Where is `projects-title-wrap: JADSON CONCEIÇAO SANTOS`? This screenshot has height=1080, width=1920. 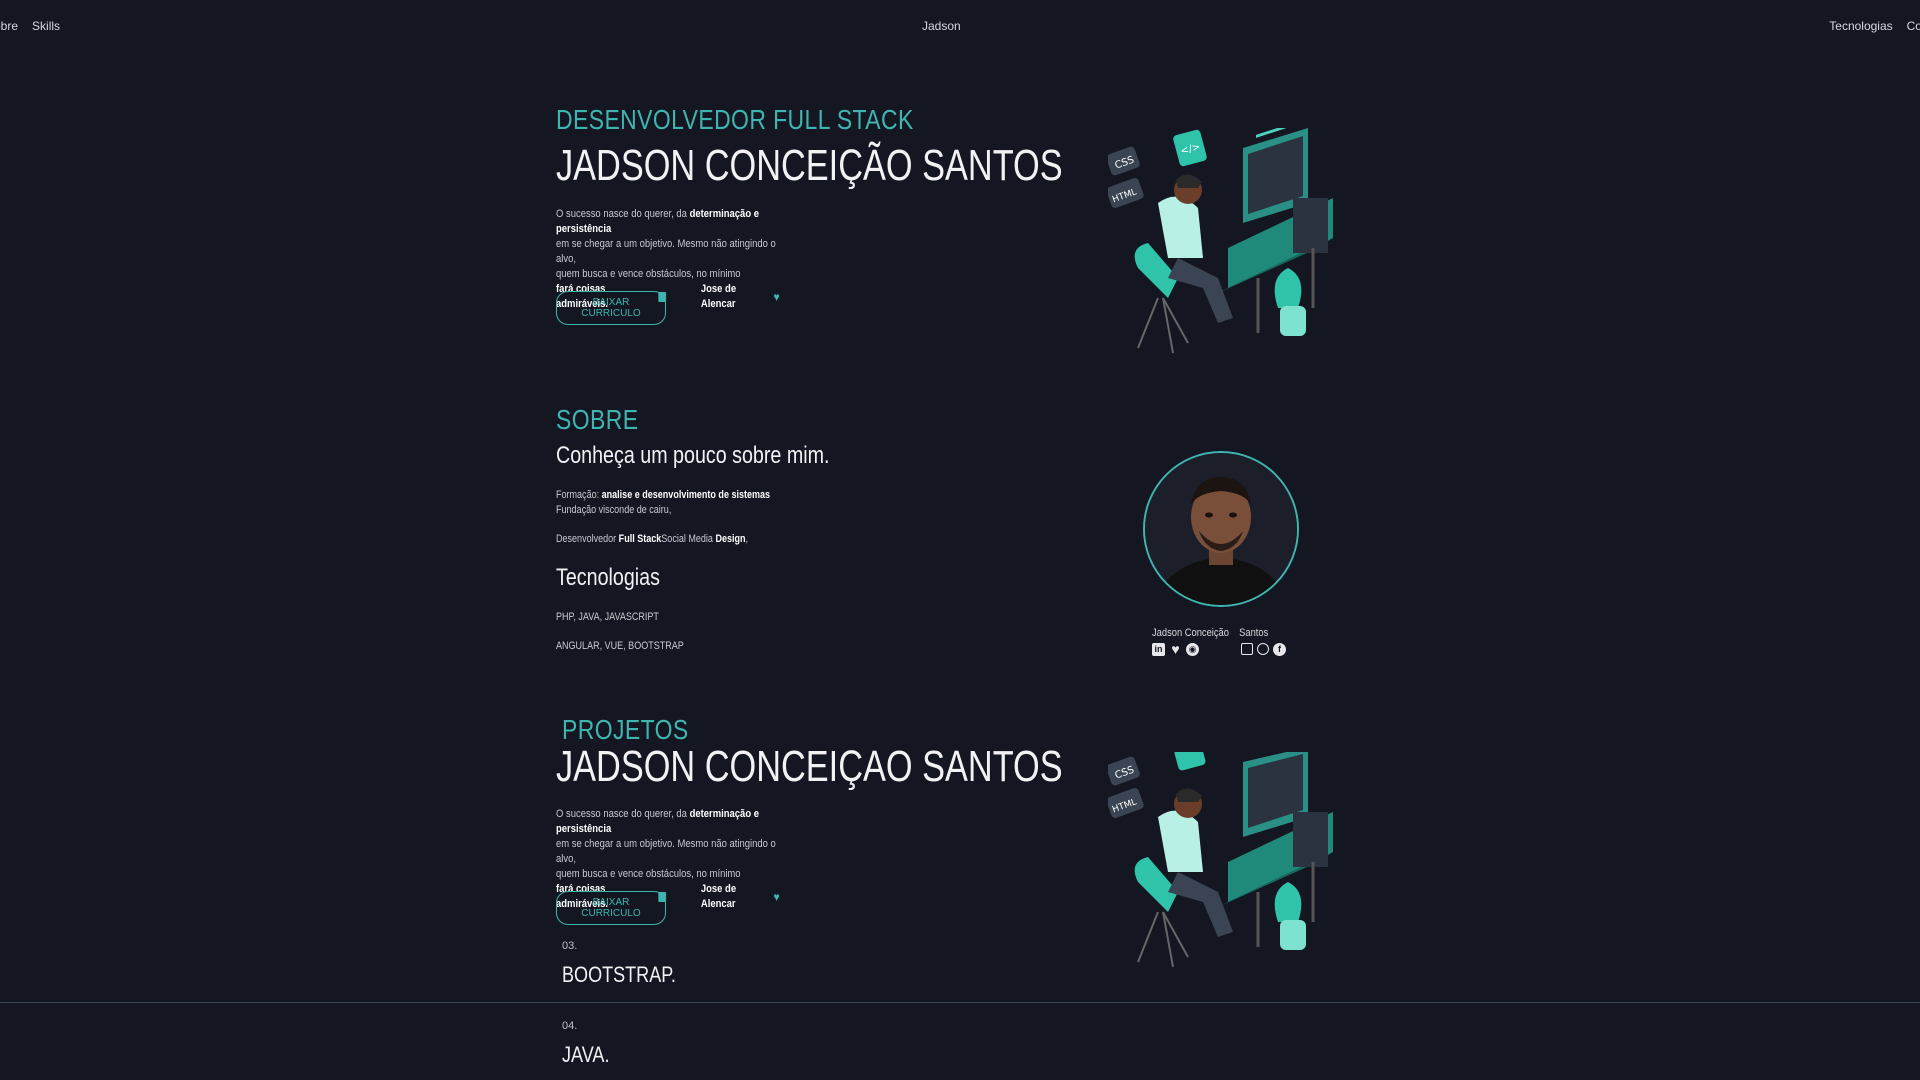
projects-title-wrap: JADSON CONCEIÇAO SANTOS is located at coordinates (809, 766).